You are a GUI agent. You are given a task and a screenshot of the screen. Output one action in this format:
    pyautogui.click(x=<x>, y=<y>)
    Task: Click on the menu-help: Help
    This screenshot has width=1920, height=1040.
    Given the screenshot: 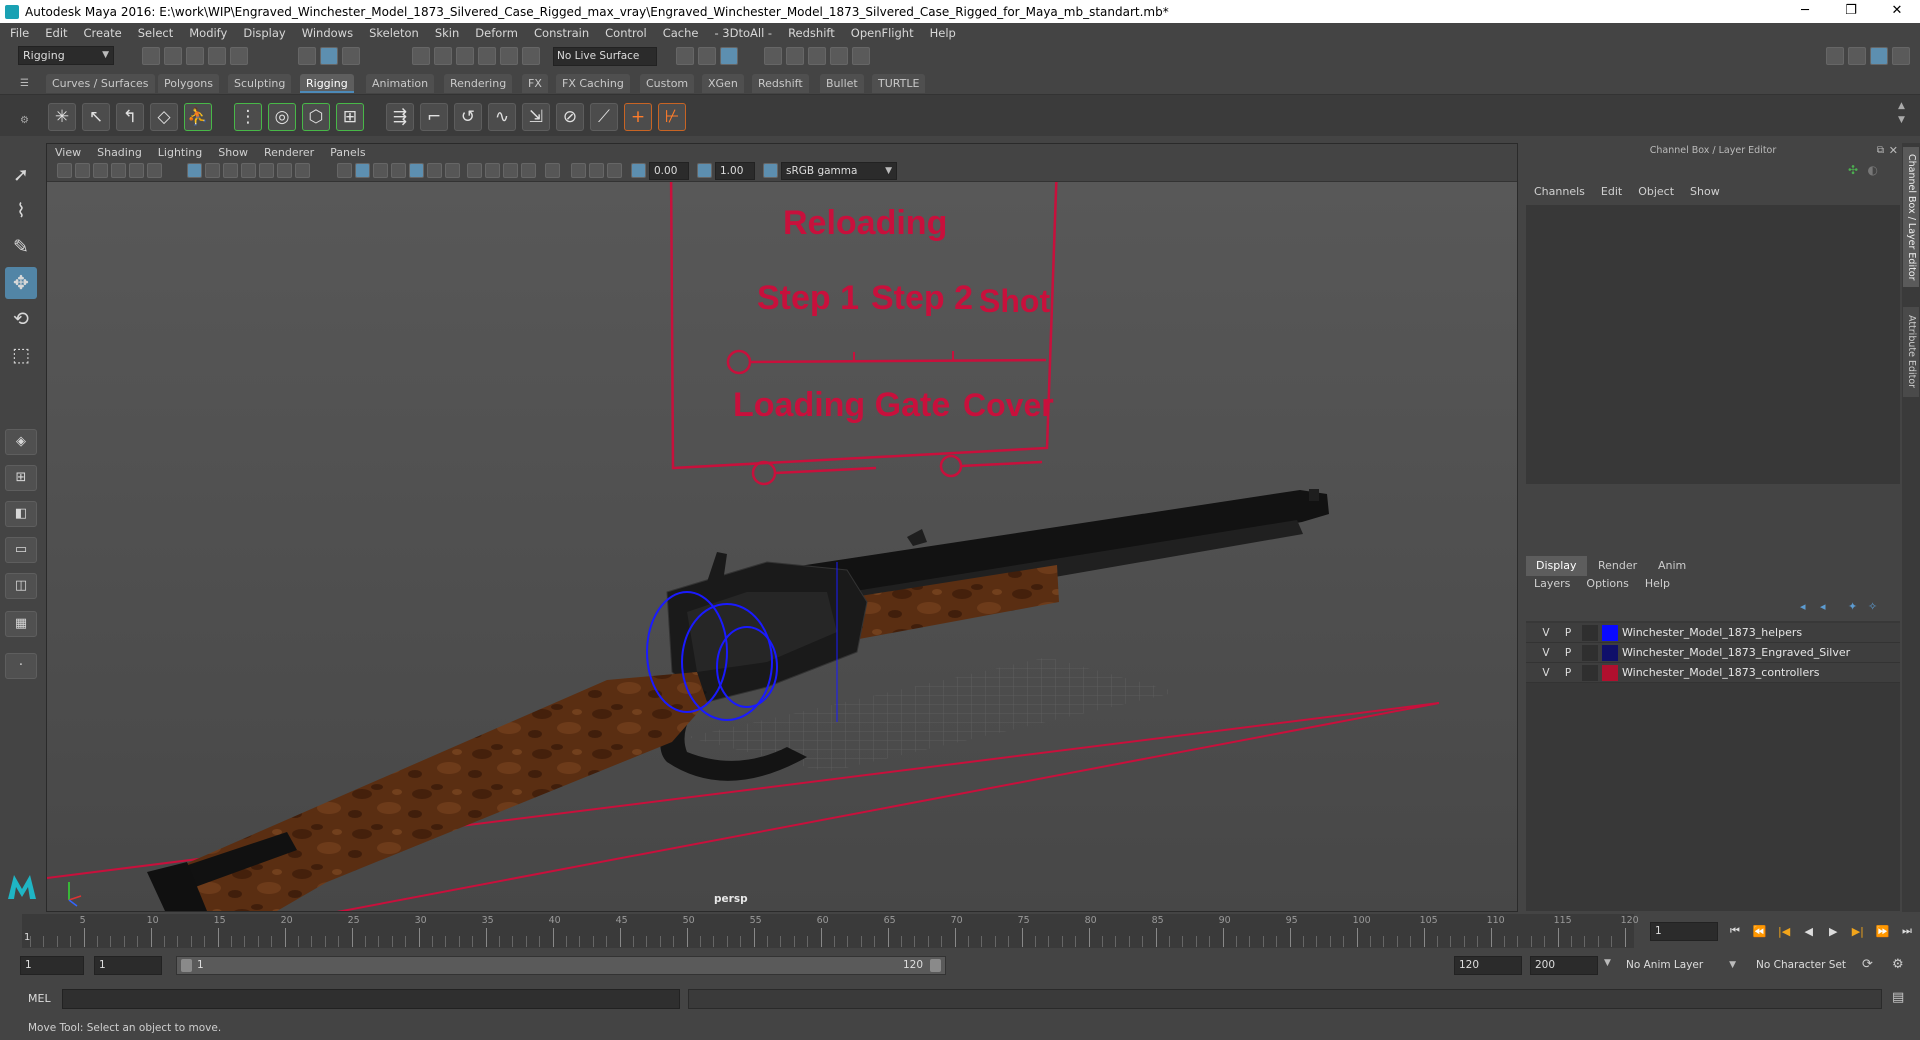 What is the action you would take?
    pyautogui.click(x=943, y=33)
    